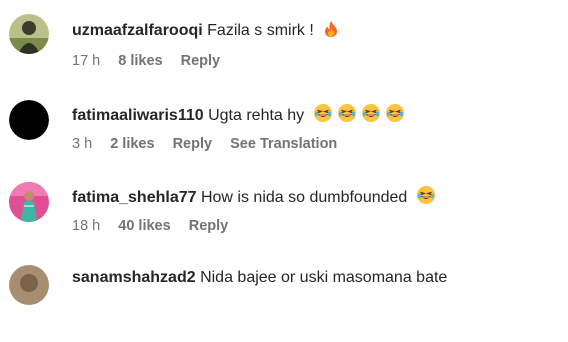 The width and height of the screenshot is (568, 342). I want to click on comment-username: fatima_shehla77, so click(134, 197).